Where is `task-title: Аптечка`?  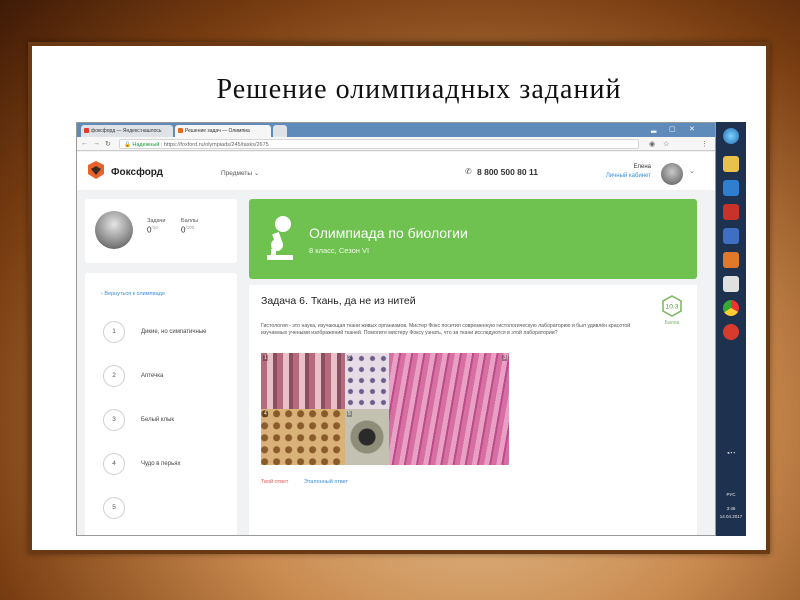
task-title: Аптечка is located at coordinates (152, 376).